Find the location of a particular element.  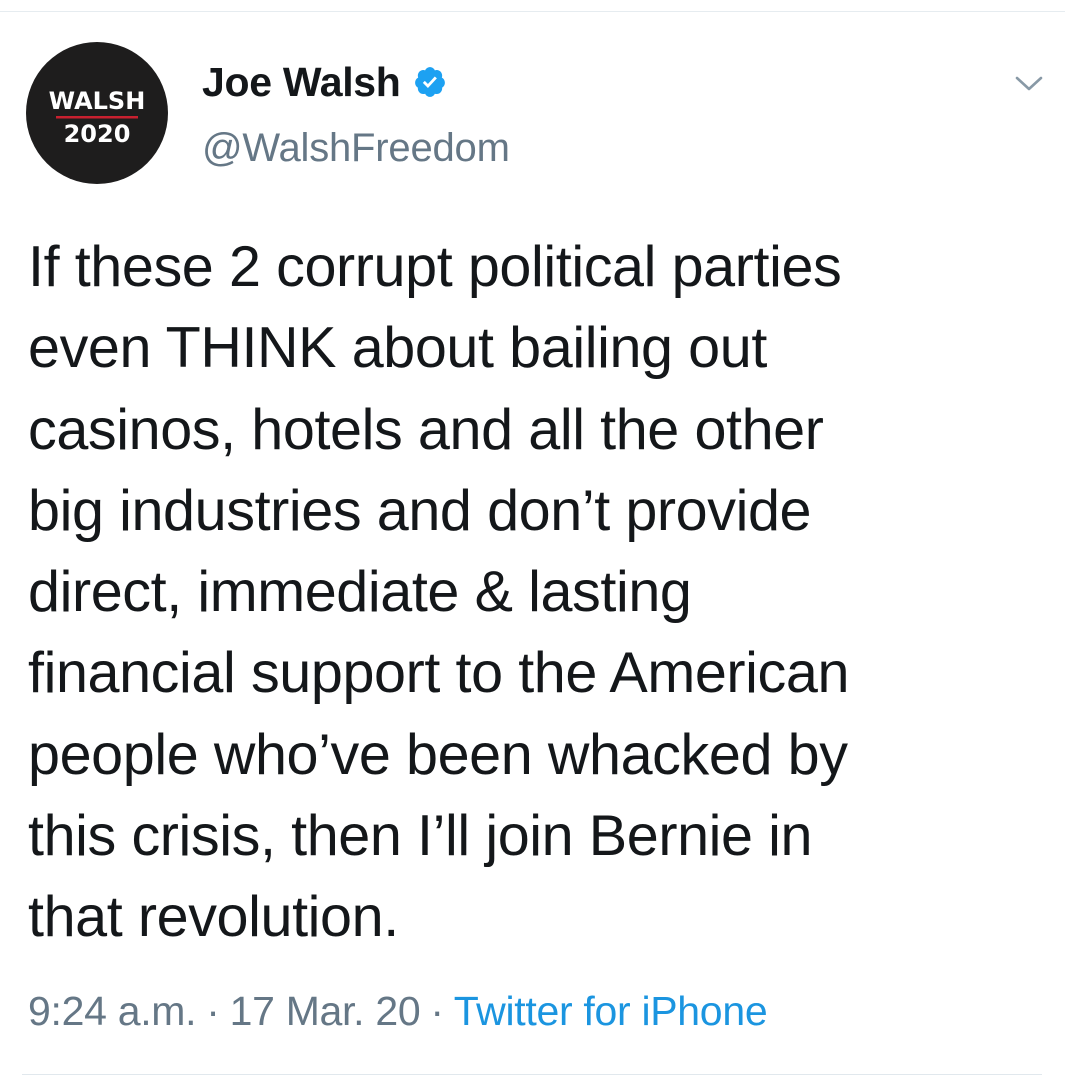

avatar-line1: WALSH is located at coordinates (97, 101).